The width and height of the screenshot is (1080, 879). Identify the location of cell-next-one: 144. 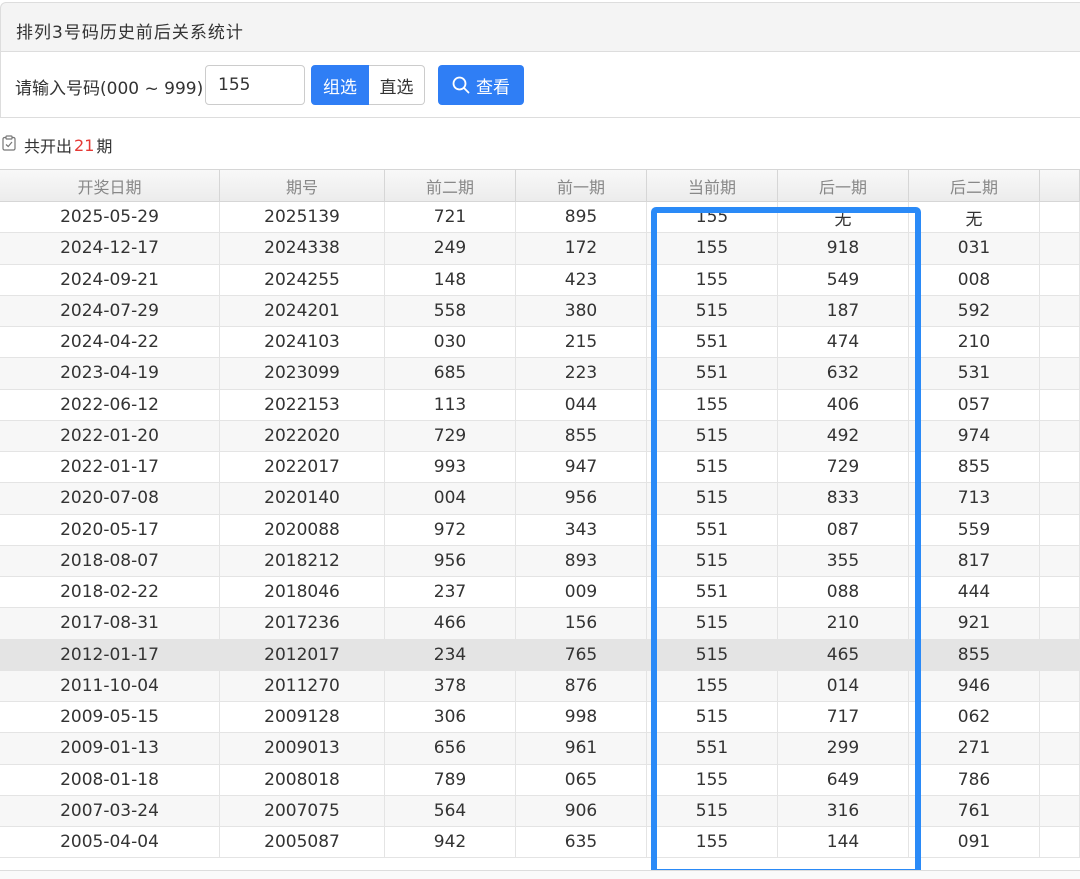
(843, 842).